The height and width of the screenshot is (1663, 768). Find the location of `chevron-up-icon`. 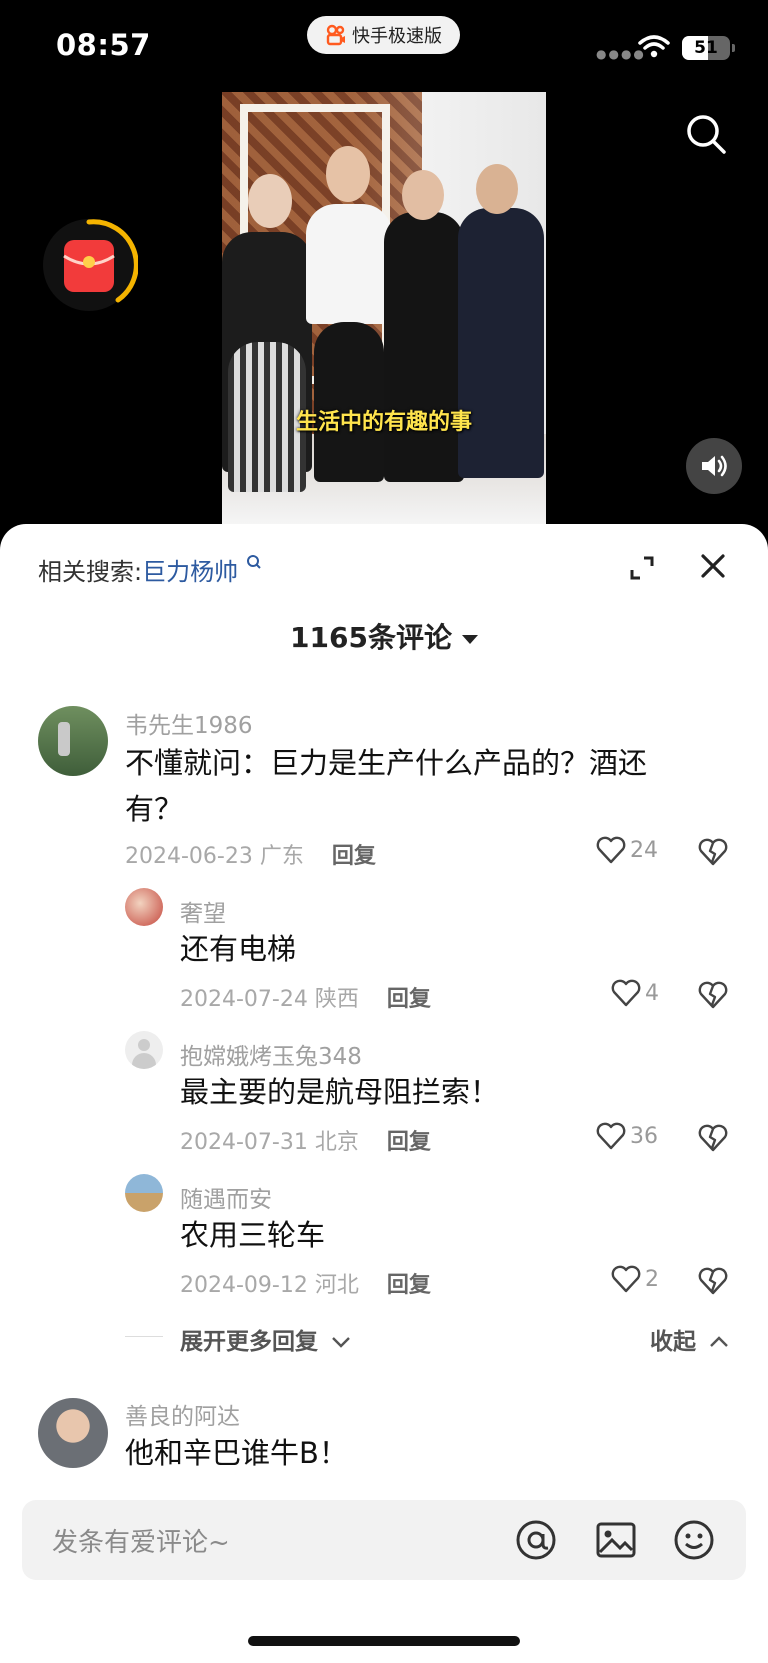

chevron-up-icon is located at coordinates (719, 1341).